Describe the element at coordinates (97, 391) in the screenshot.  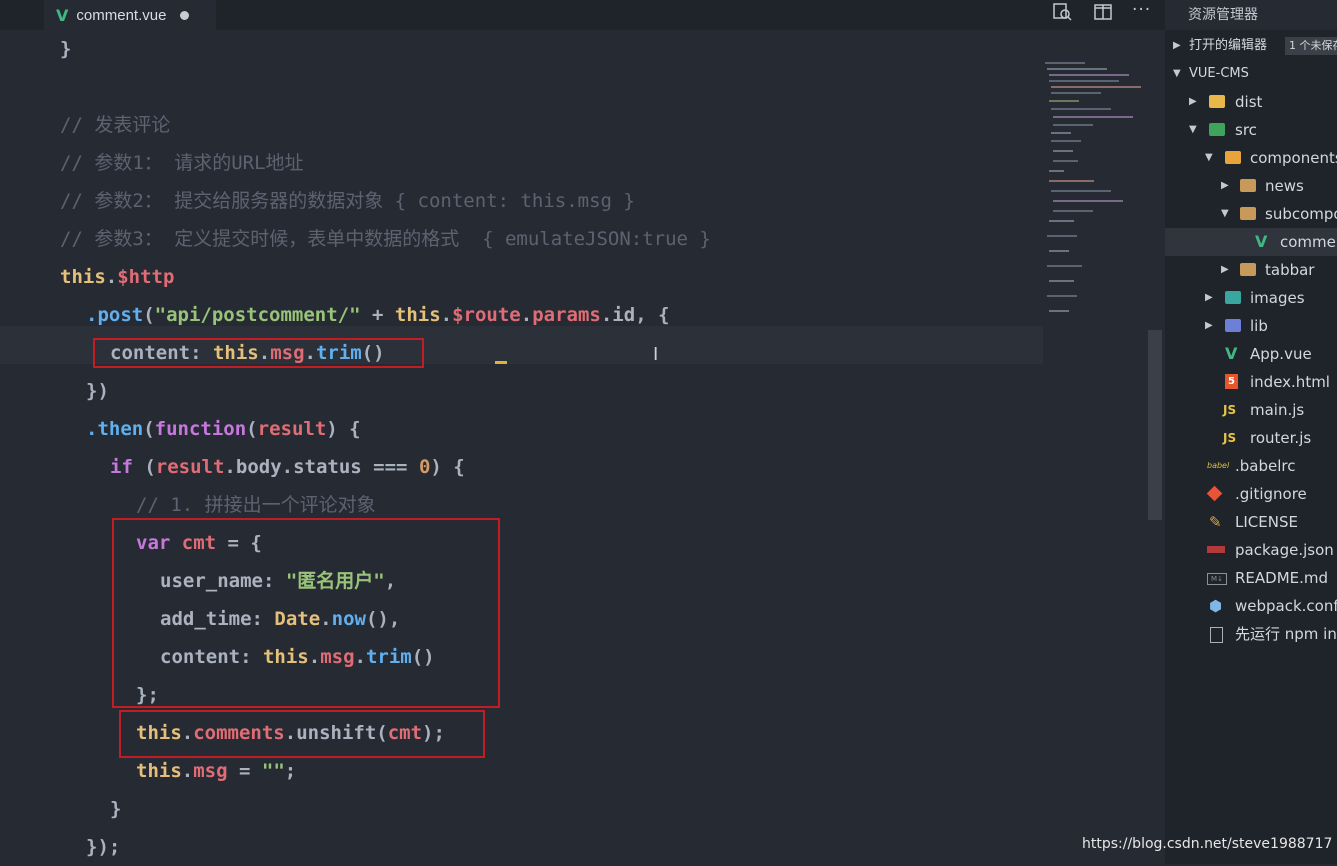
I see `code-line: })` at that location.